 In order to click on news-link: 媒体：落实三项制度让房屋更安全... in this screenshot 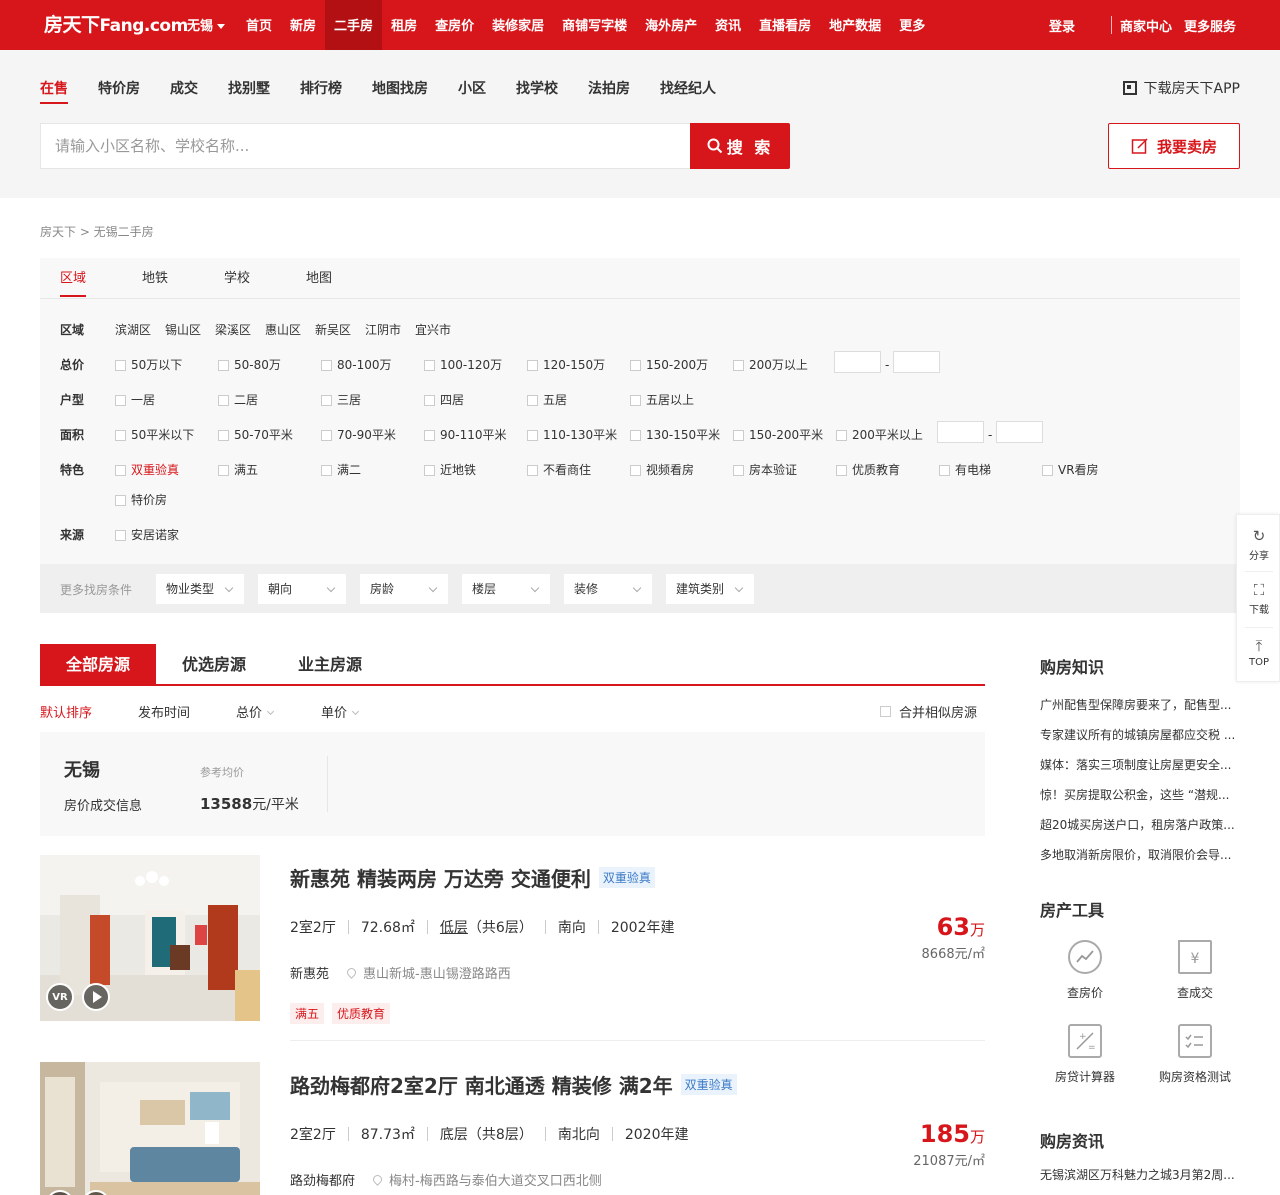, I will do `click(1140, 765)`.